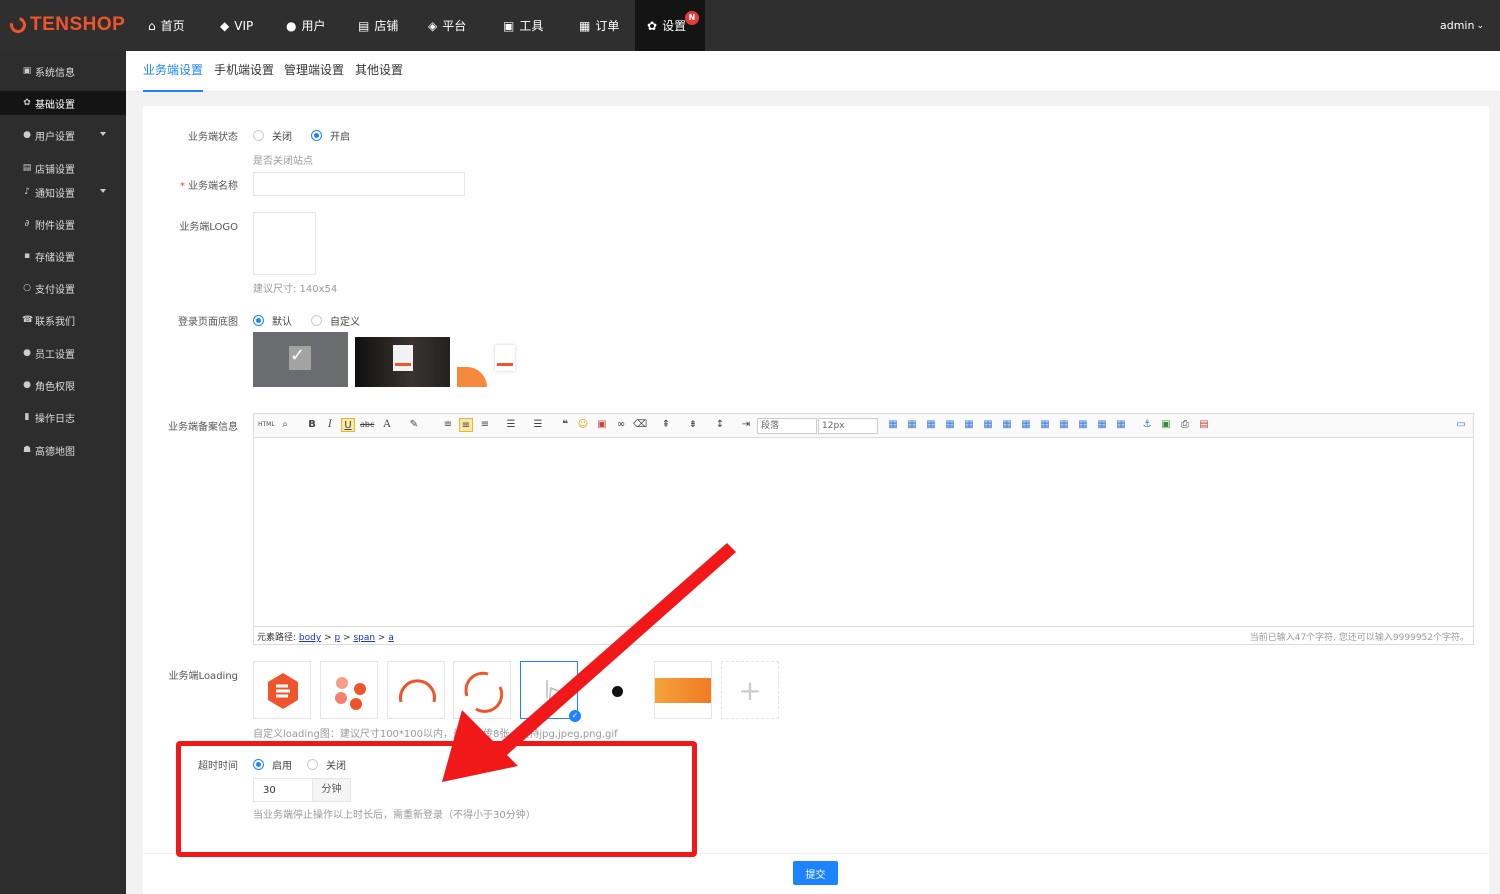  Describe the element at coordinates (608, 656) in the screenshot. I see `arrow-shaft` at that location.